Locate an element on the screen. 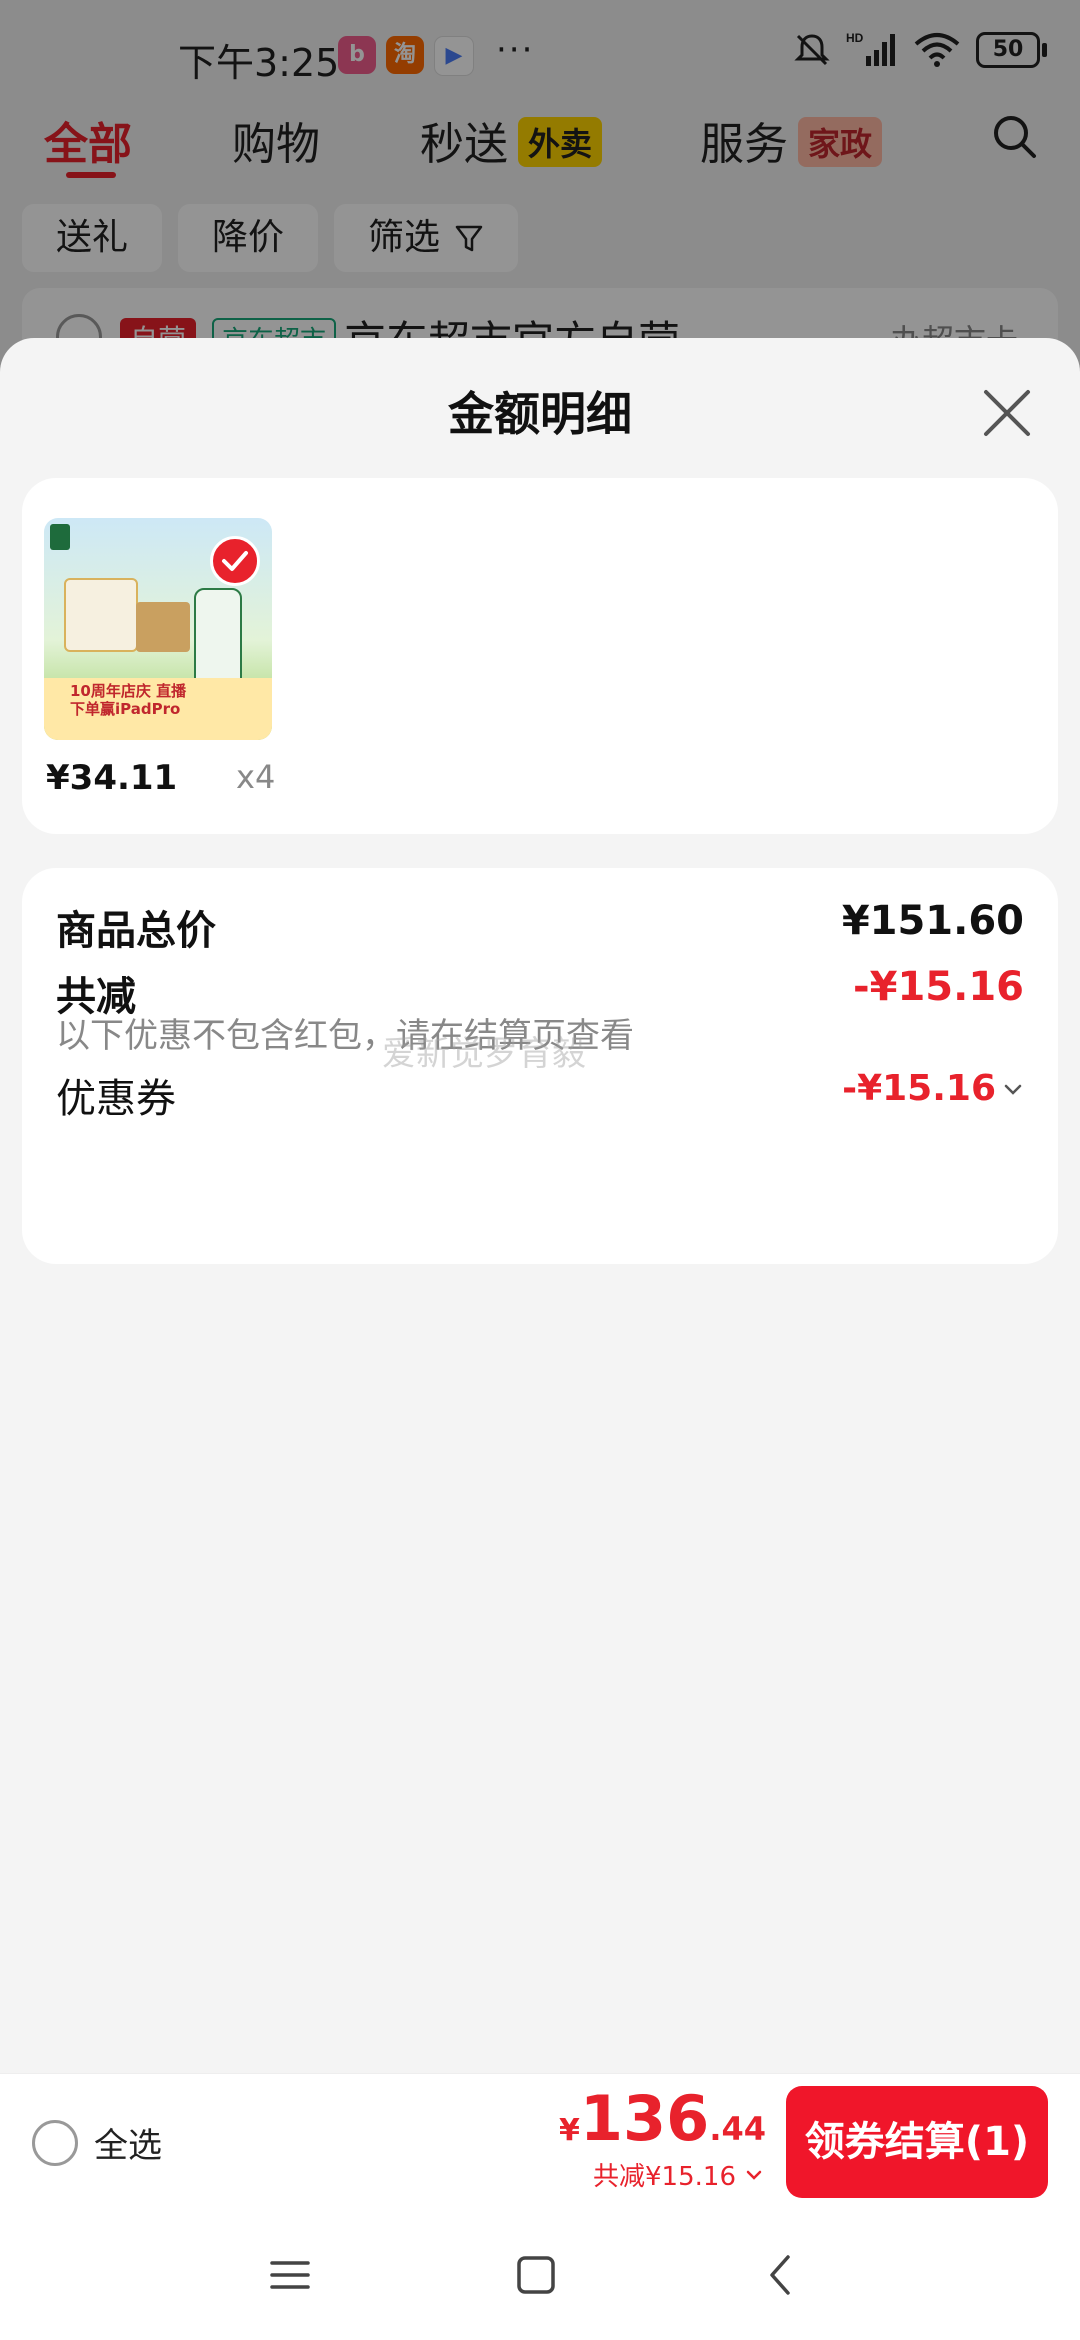  saved-amount-toggle: 共减¥15.16 is located at coordinates (678, 2174).